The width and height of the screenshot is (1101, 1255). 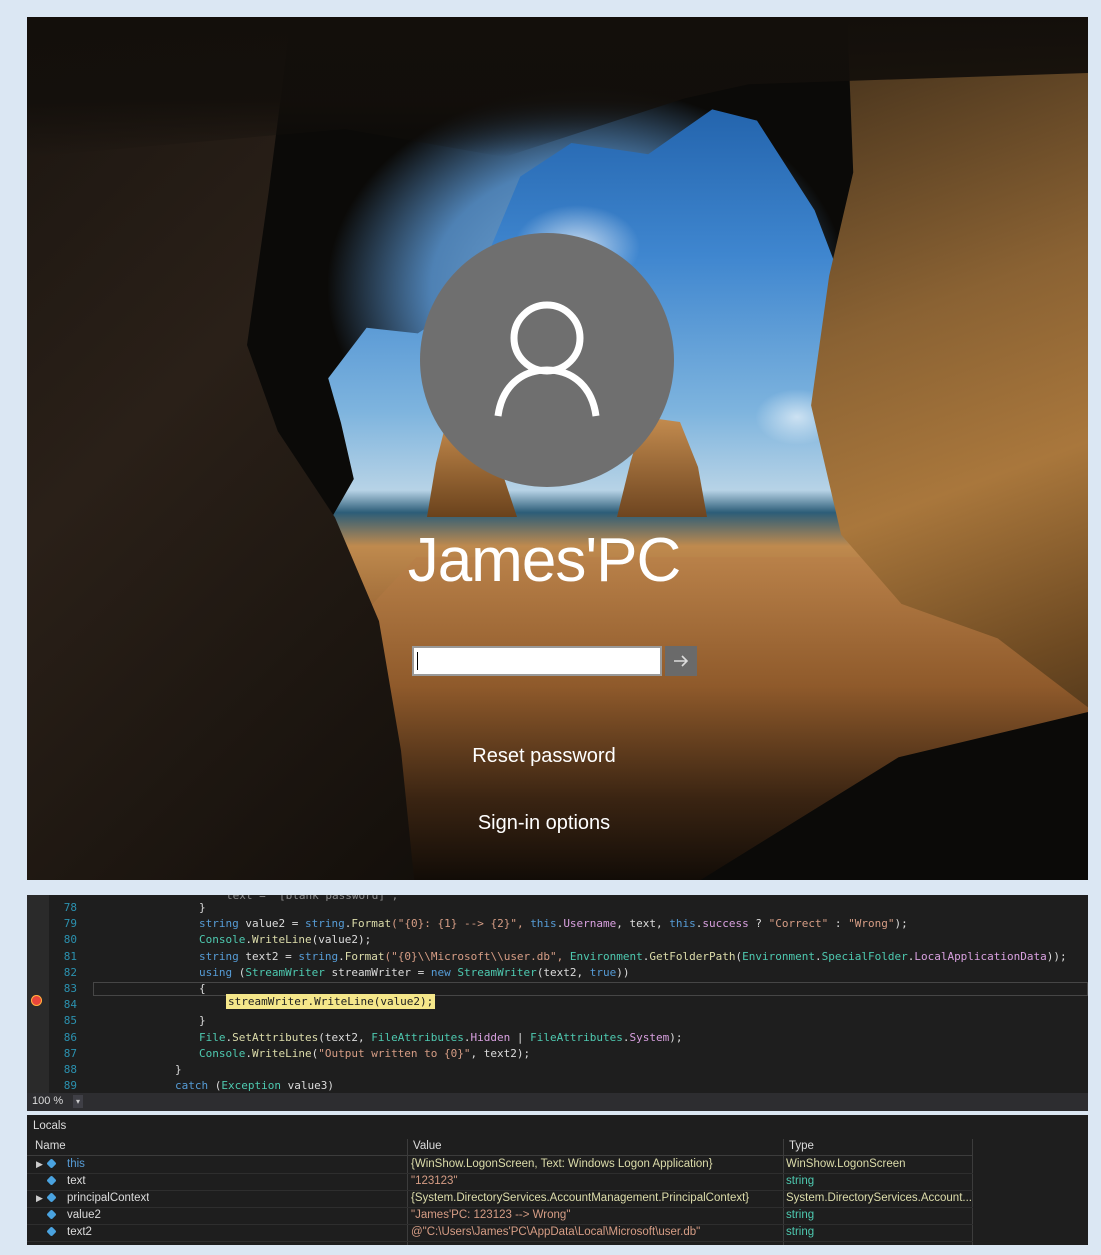 I want to click on code-token: );, so click(x=676, y=1037).